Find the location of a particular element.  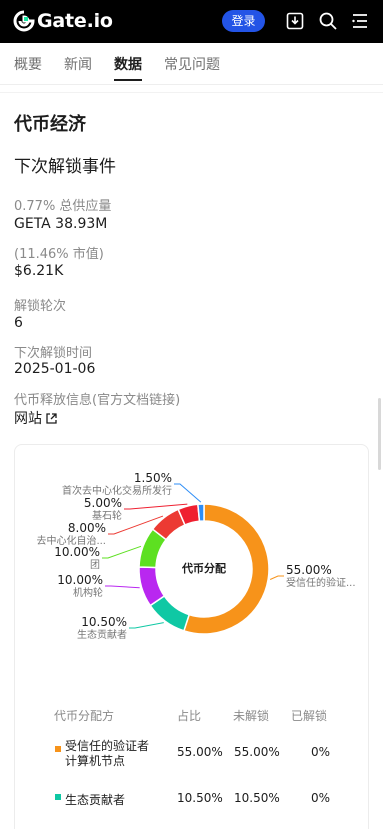

search-icon is located at coordinates (328, 21).